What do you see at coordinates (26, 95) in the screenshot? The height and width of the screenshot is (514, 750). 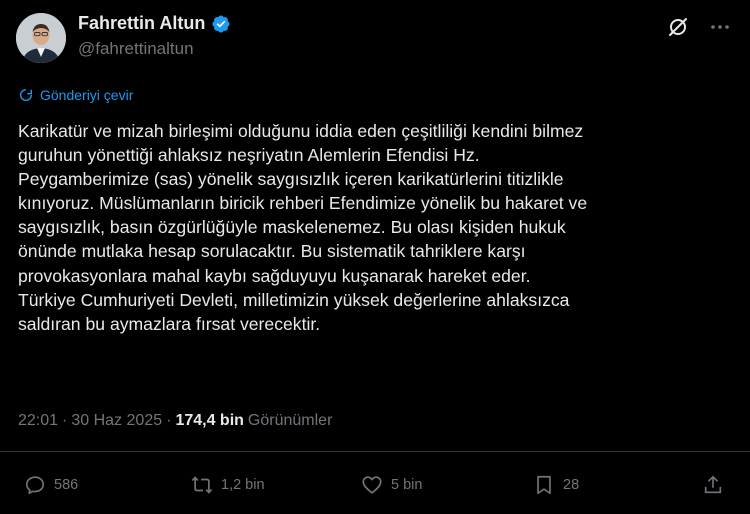 I see `translate-icon` at bounding box center [26, 95].